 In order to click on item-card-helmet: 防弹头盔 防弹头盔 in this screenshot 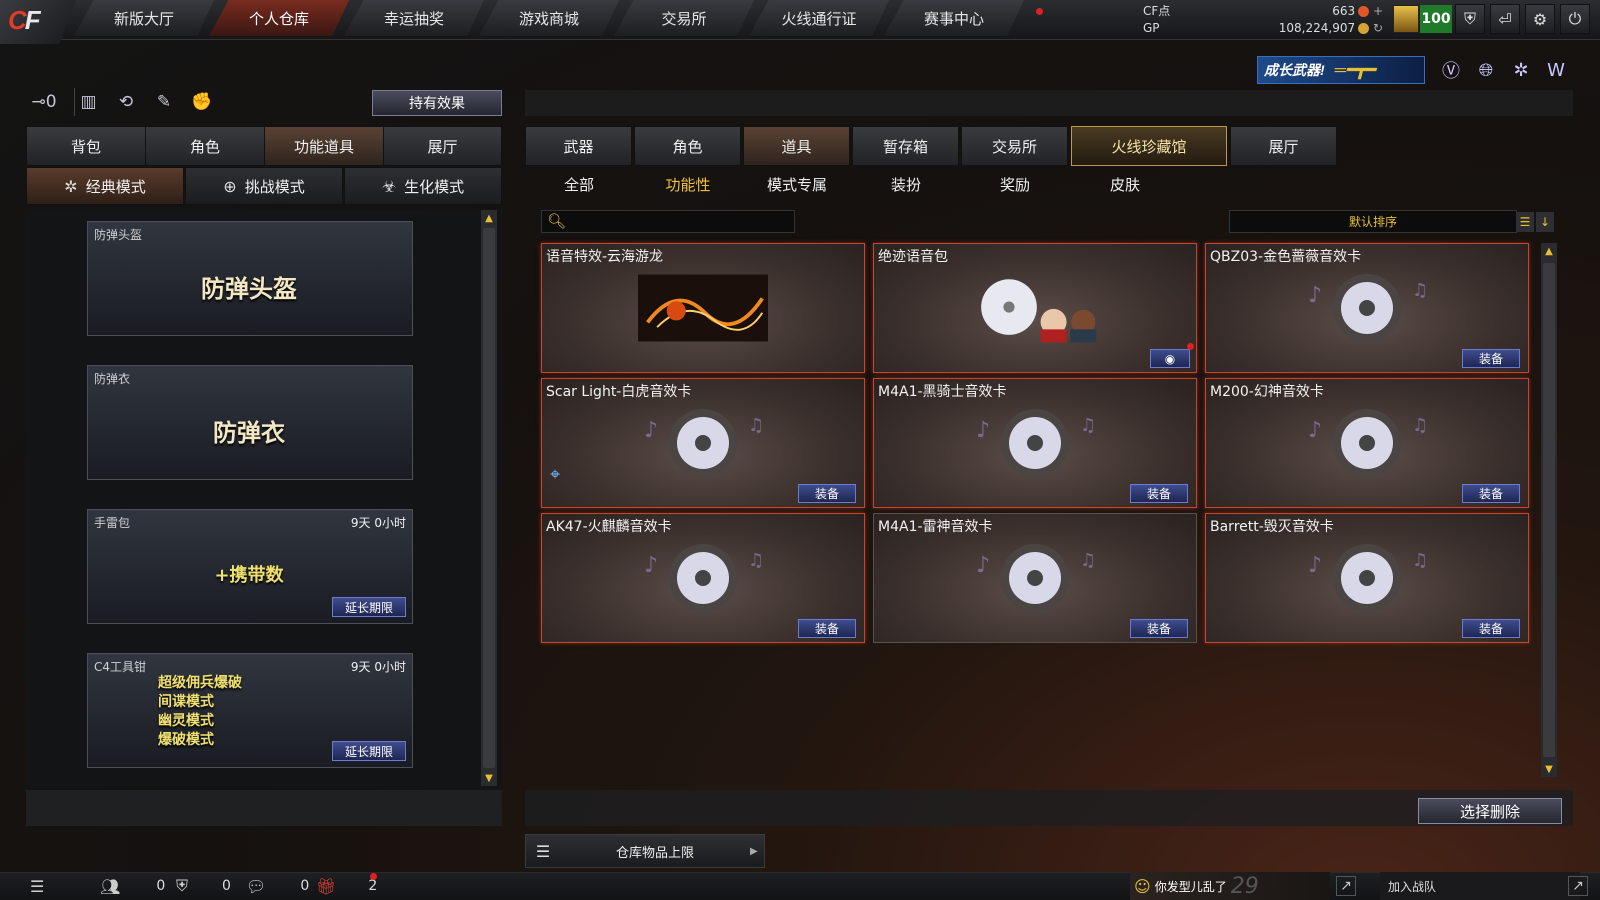, I will do `click(250, 278)`.